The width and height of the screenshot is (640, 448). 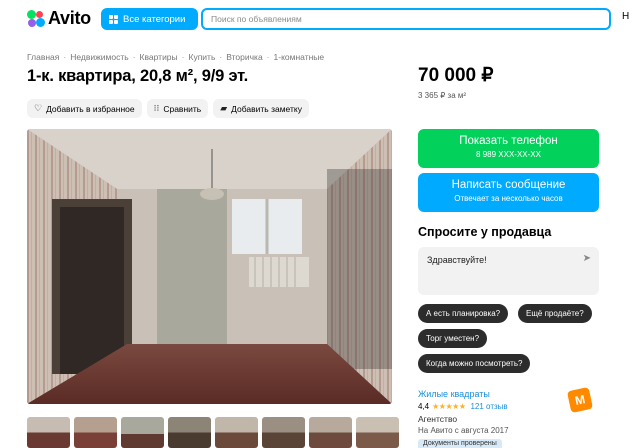 I want to click on seller-name: Жилые квадраты, so click(x=454, y=394).